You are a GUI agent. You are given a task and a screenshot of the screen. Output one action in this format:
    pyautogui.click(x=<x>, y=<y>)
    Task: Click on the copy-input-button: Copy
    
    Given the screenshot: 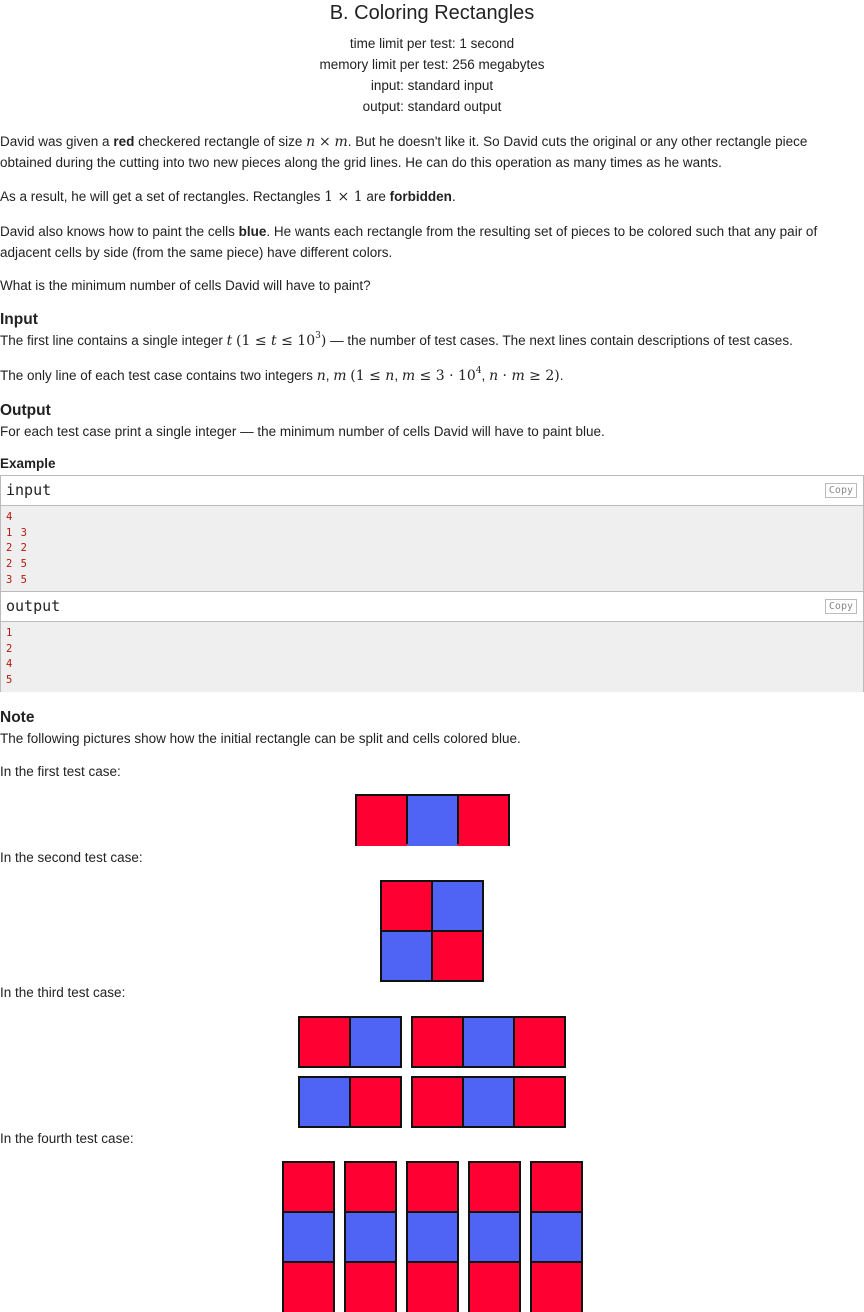 What is the action you would take?
    pyautogui.click(x=840, y=490)
    